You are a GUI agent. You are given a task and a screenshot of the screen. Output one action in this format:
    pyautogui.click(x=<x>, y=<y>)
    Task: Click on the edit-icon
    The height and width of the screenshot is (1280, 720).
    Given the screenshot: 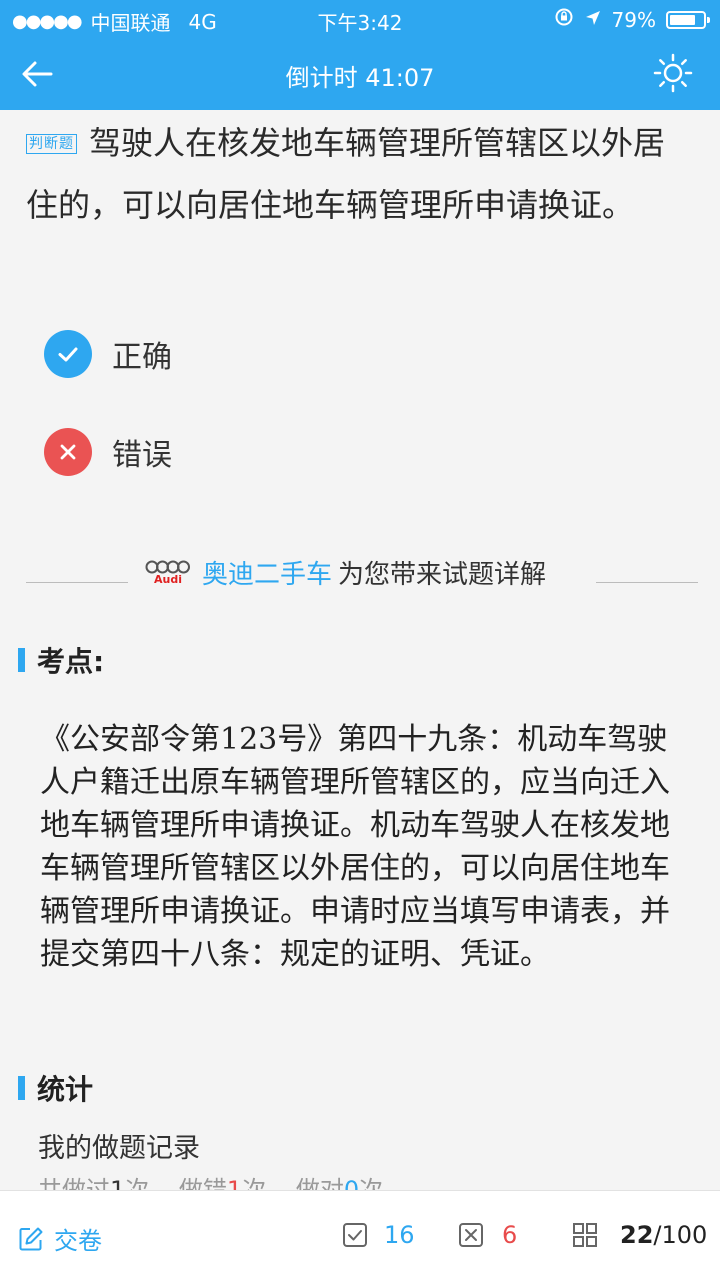 What is the action you would take?
    pyautogui.click(x=31, y=1238)
    